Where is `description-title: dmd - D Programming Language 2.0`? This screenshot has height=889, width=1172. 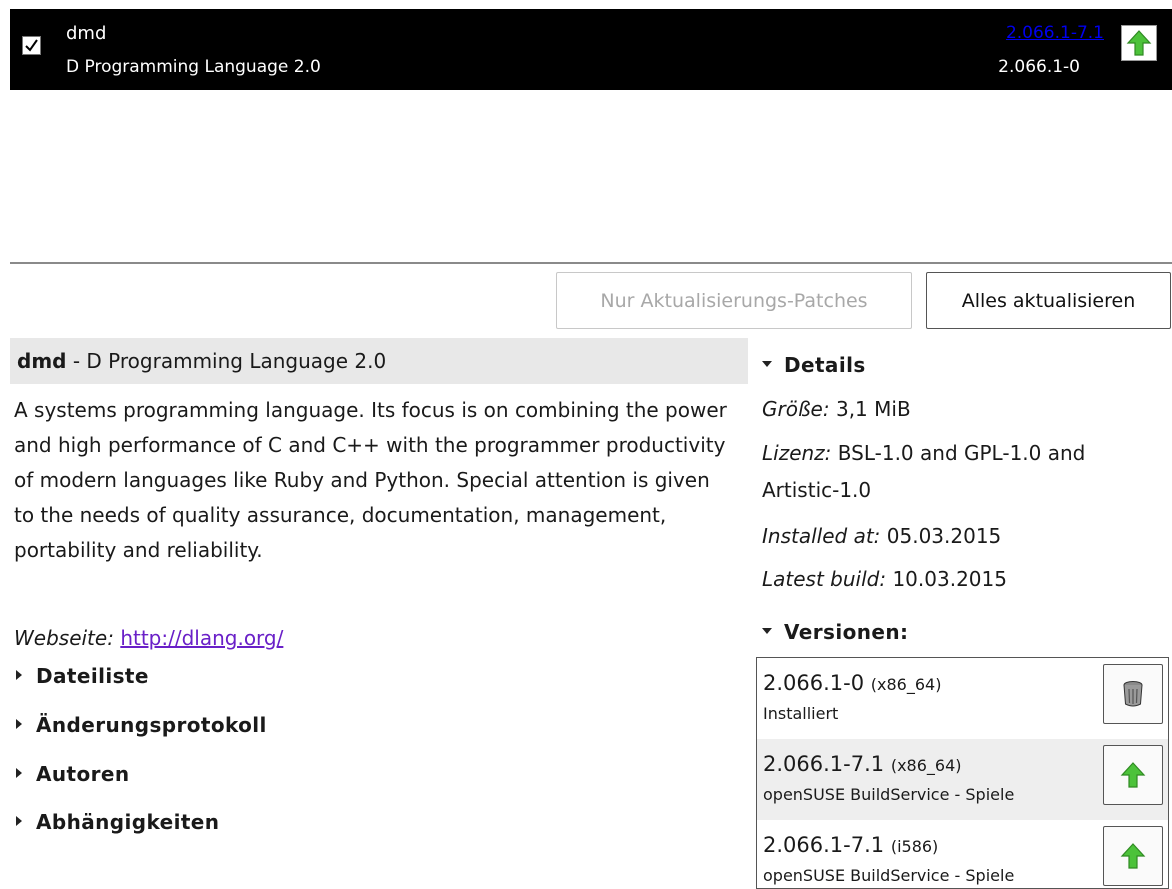 description-title: dmd - D Programming Language 2.0 is located at coordinates (379, 361).